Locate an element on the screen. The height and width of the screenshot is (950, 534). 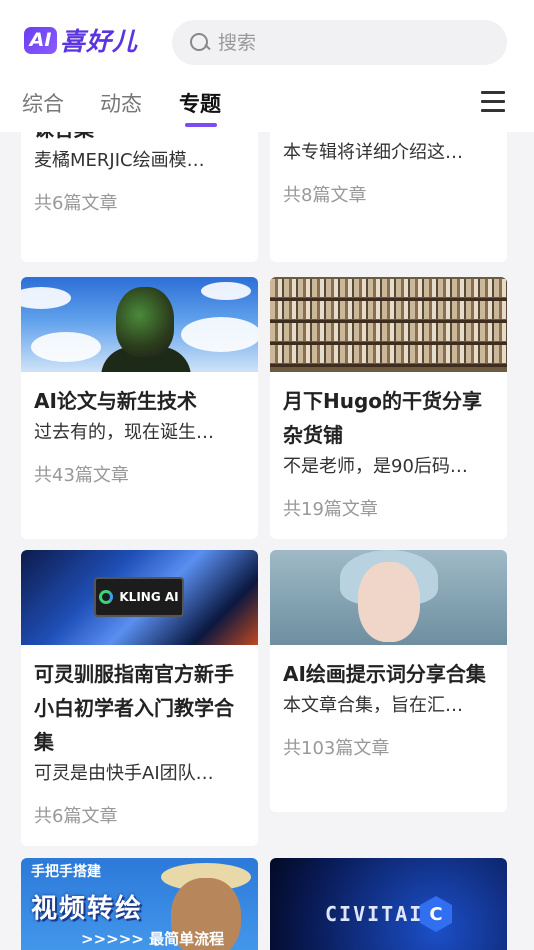
card-cover-image: 手把手搭建 视频转绘 >>>>> 最简单流程 is located at coordinates (139, 904).